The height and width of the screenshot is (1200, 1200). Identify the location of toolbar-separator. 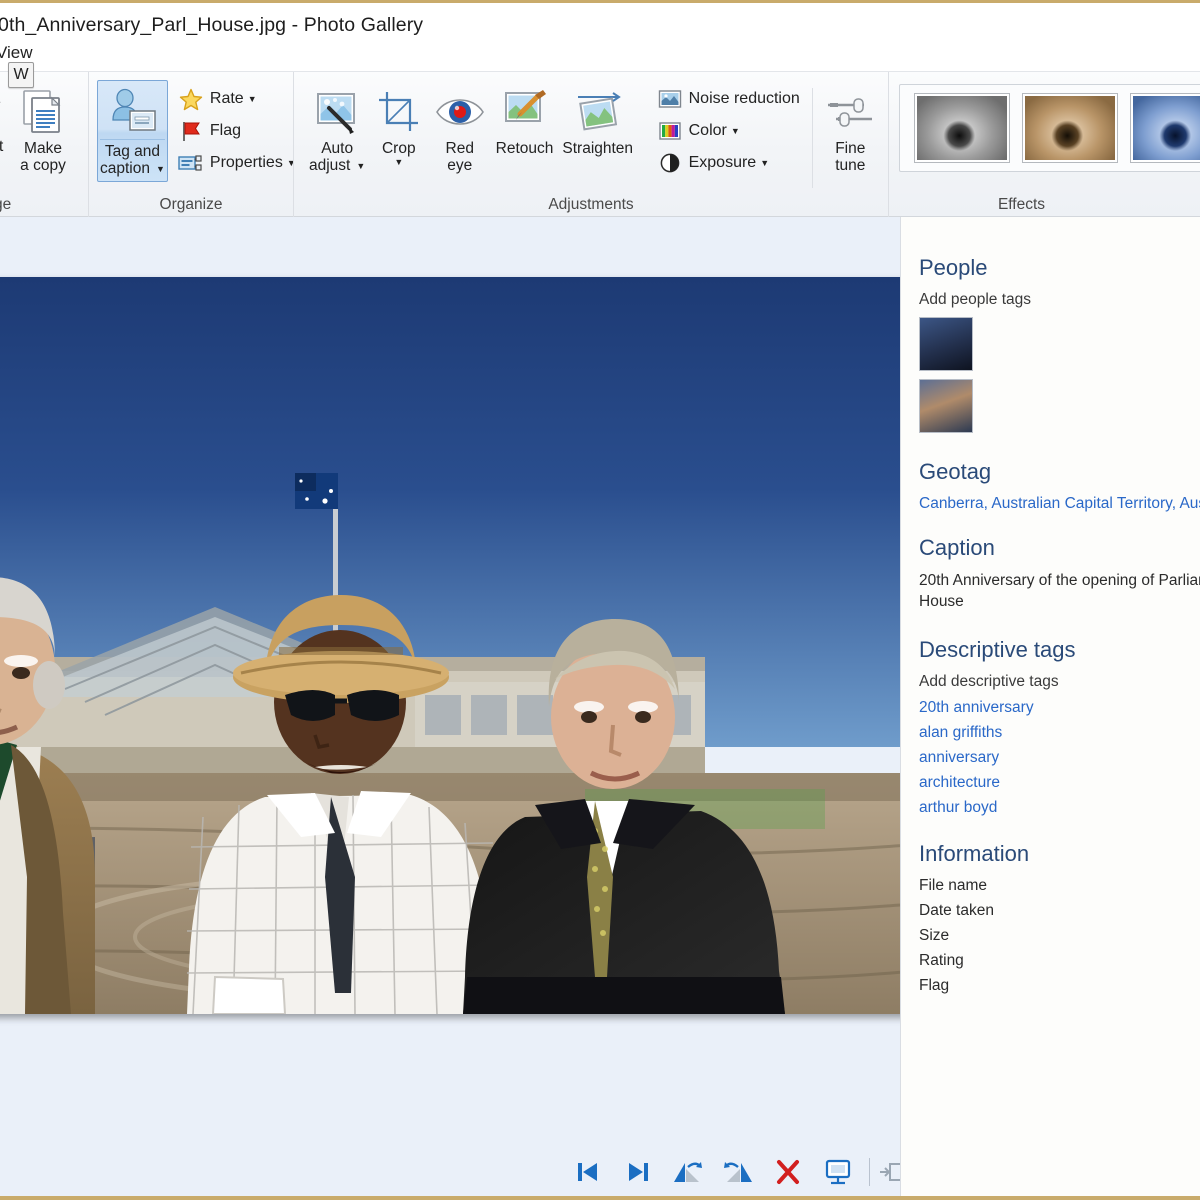
(869, 1172).